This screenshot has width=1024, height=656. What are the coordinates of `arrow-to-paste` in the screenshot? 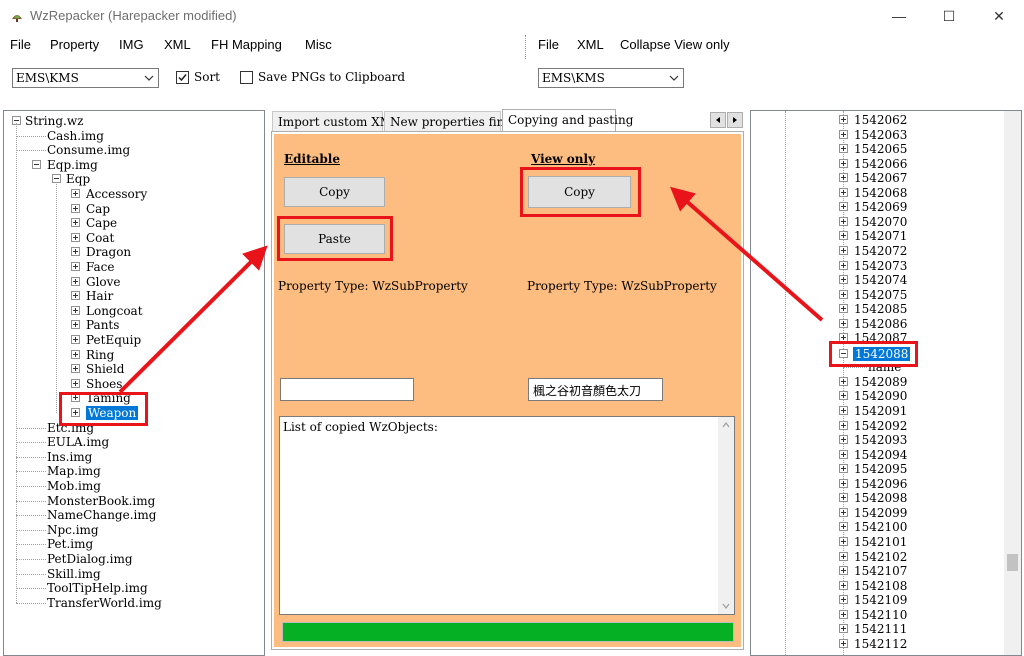 It's located at (193, 319).